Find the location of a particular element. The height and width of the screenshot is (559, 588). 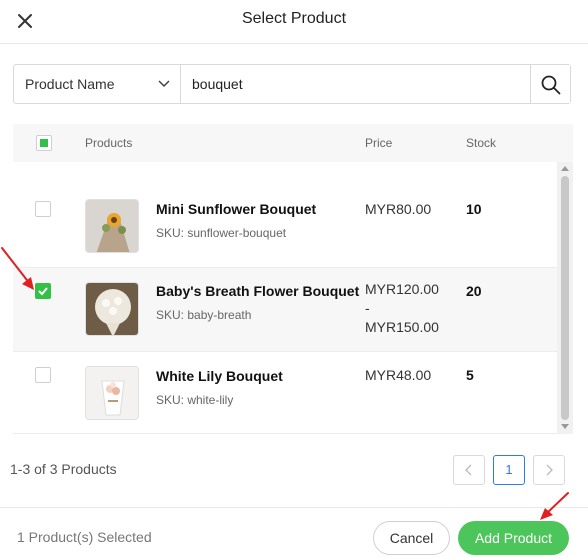

modal-footer: 1 Product(s) Selected Cancel Add Product is located at coordinates (294, 533).